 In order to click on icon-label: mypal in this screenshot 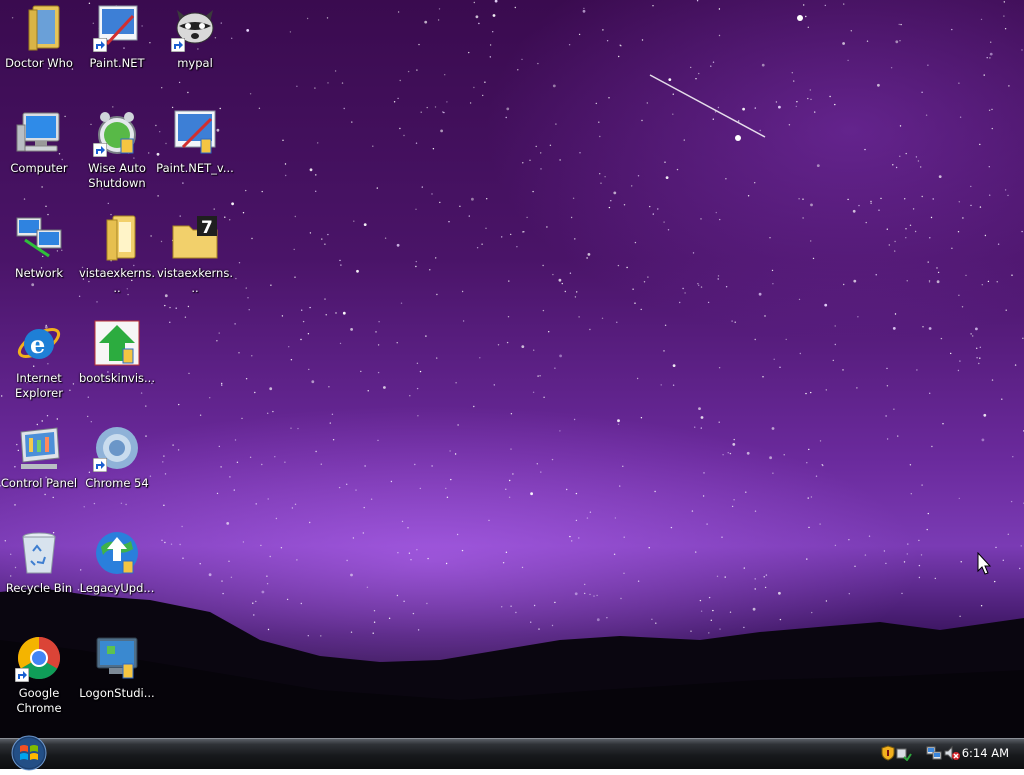, I will do `click(195, 63)`.